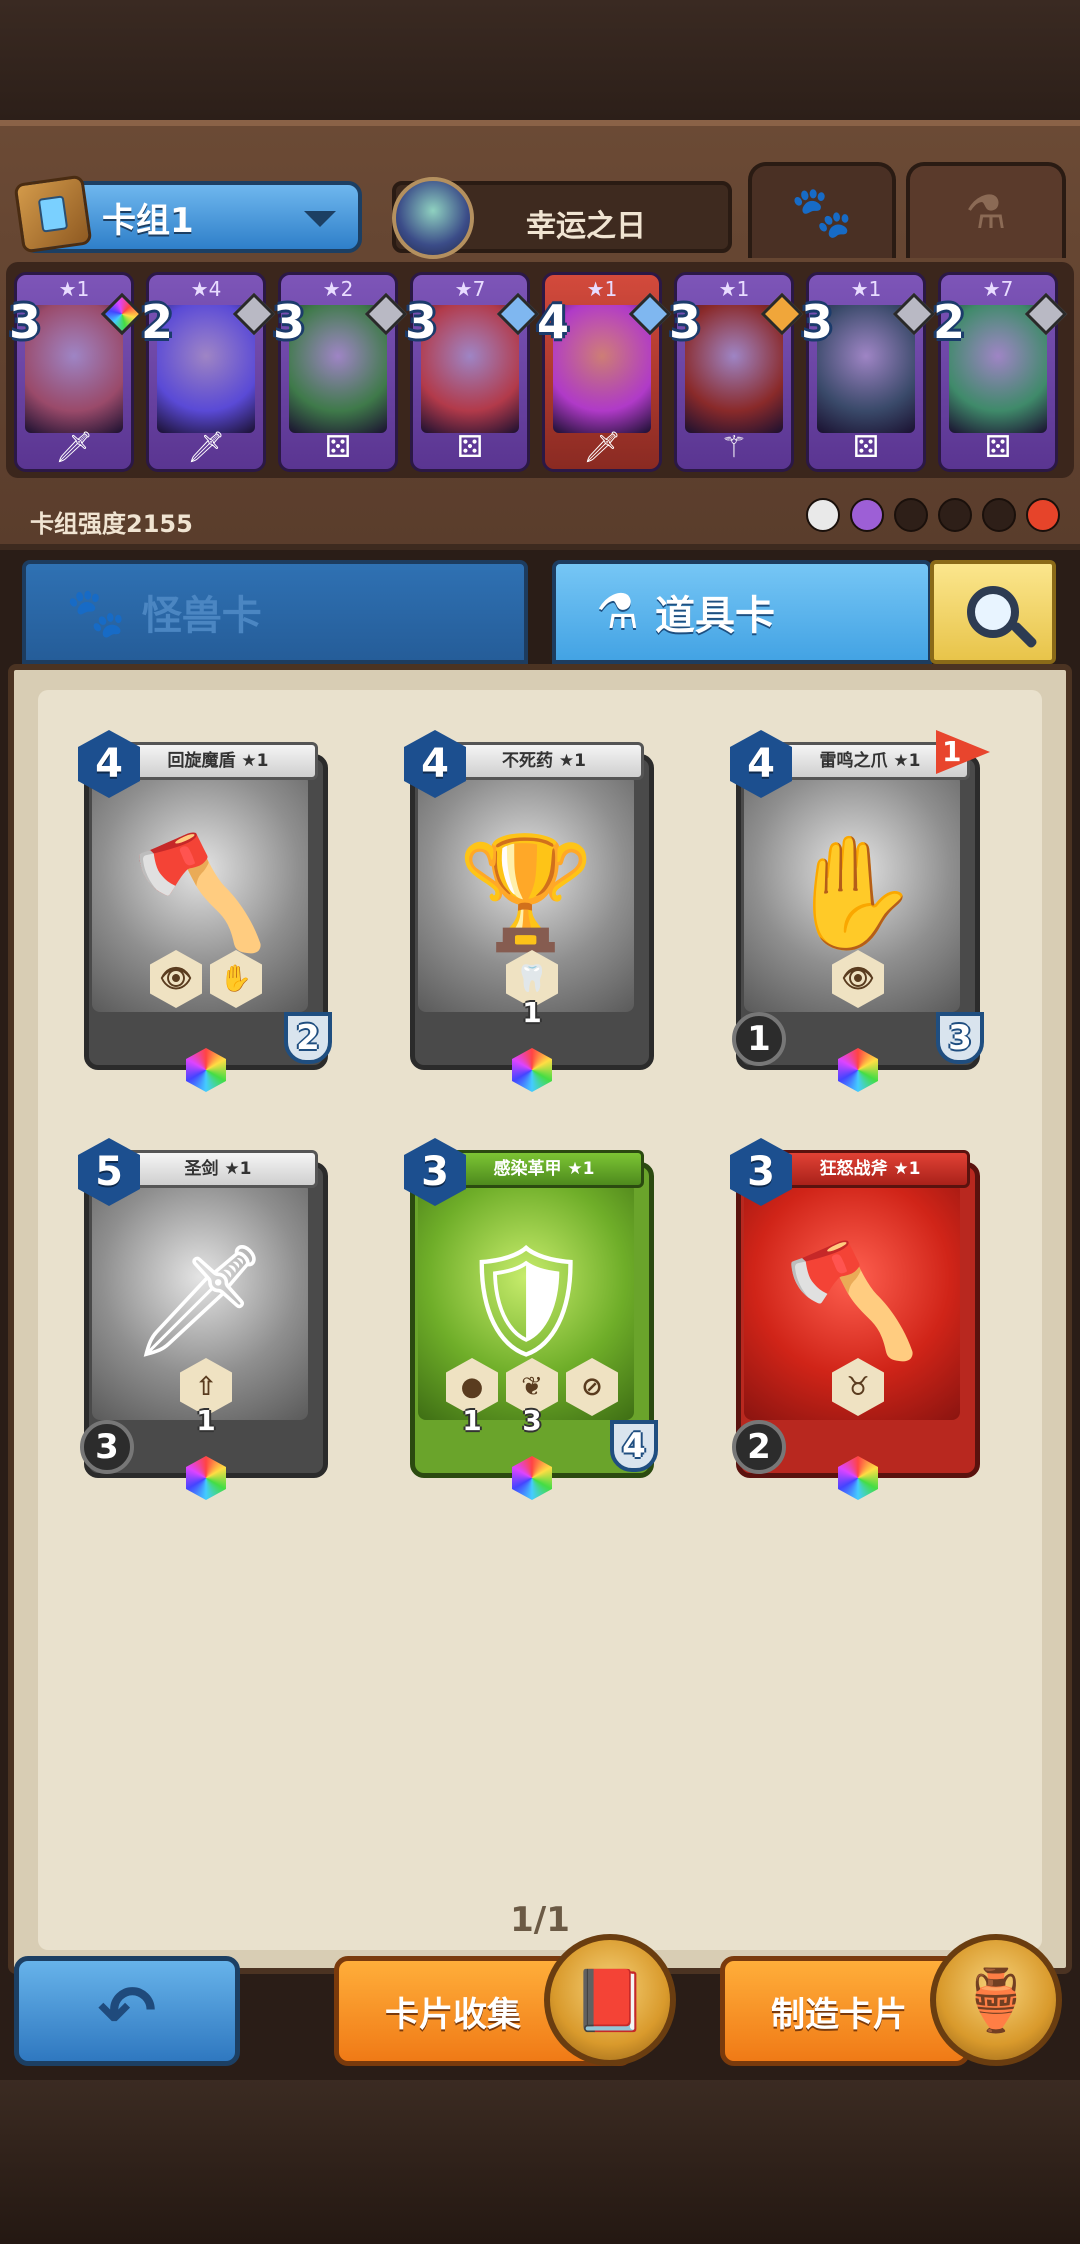  Describe the element at coordinates (586, 226) in the screenshot. I see `hero-name: 幸运之日` at that location.